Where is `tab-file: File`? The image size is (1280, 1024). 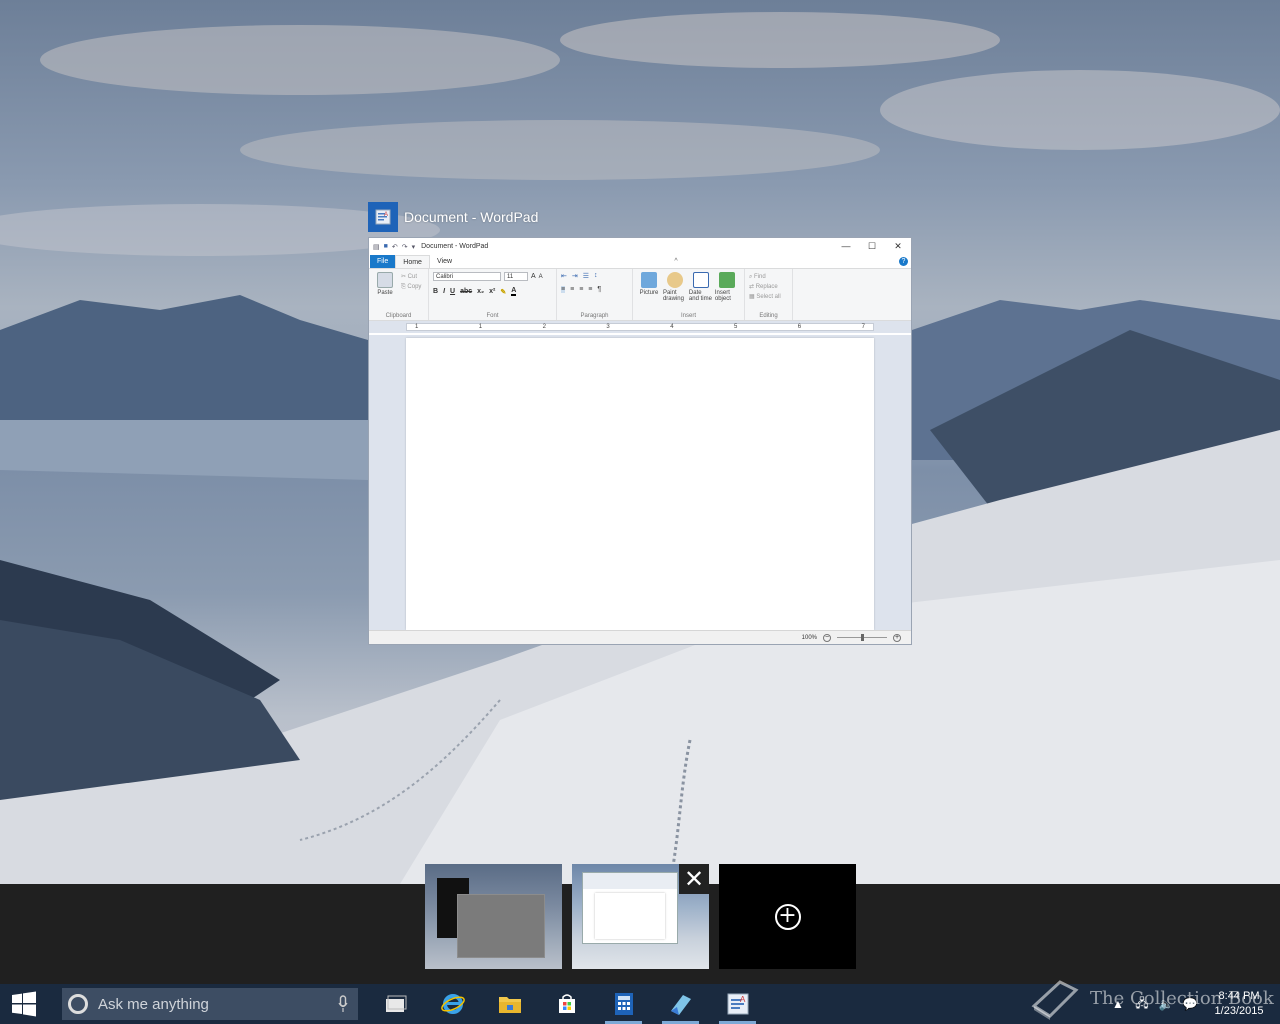 tab-file: File is located at coordinates (383, 261).